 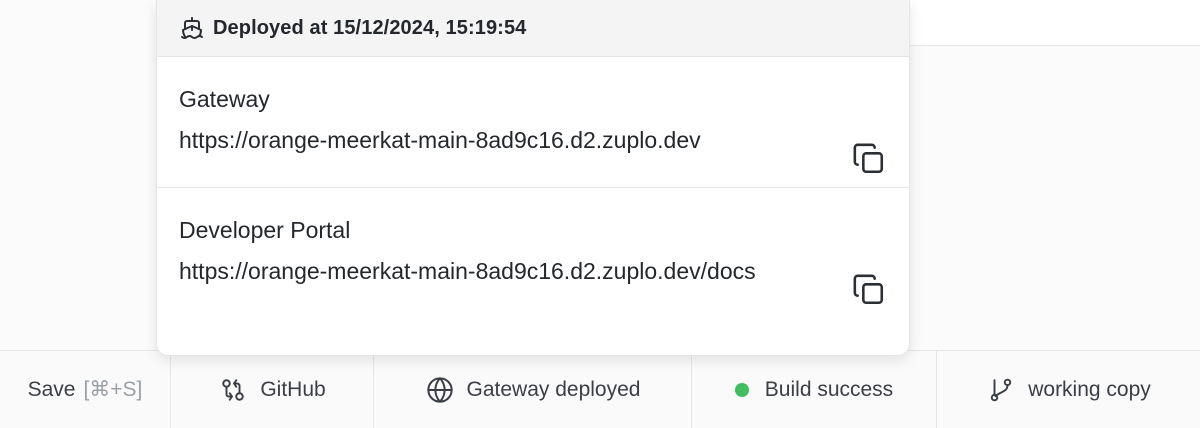 I want to click on copy-gateway-url-button, so click(x=869, y=161).